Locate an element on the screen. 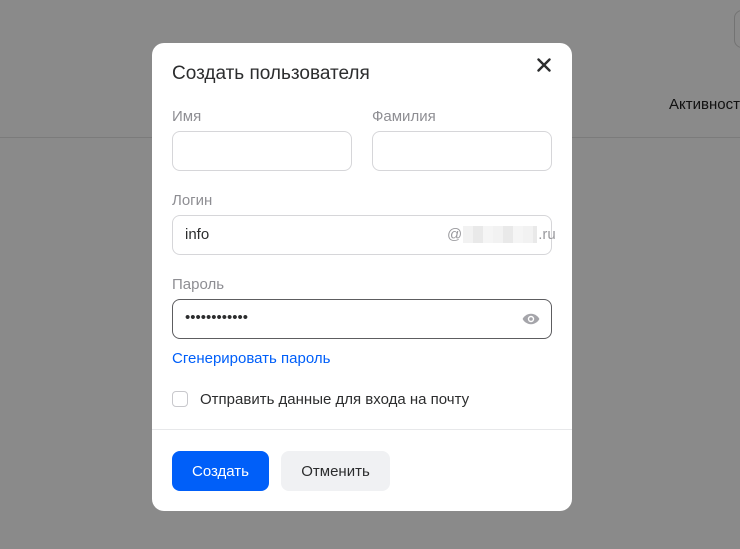 Image resolution: width=740 pixels, height=549 pixels. first-name-input is located at coordinates (262, 151).